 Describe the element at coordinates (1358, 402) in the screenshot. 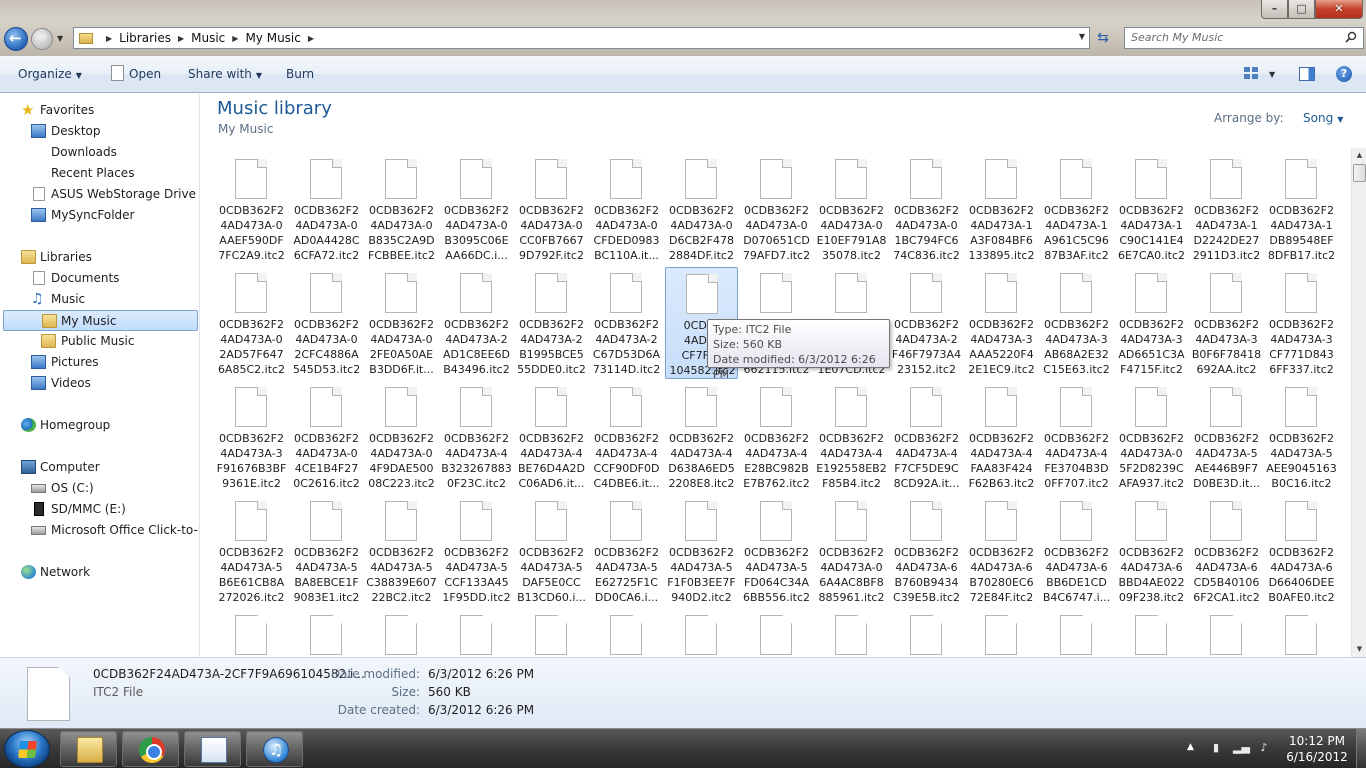

I see `vertical-scrollbar: ▲ ▼` at that location.